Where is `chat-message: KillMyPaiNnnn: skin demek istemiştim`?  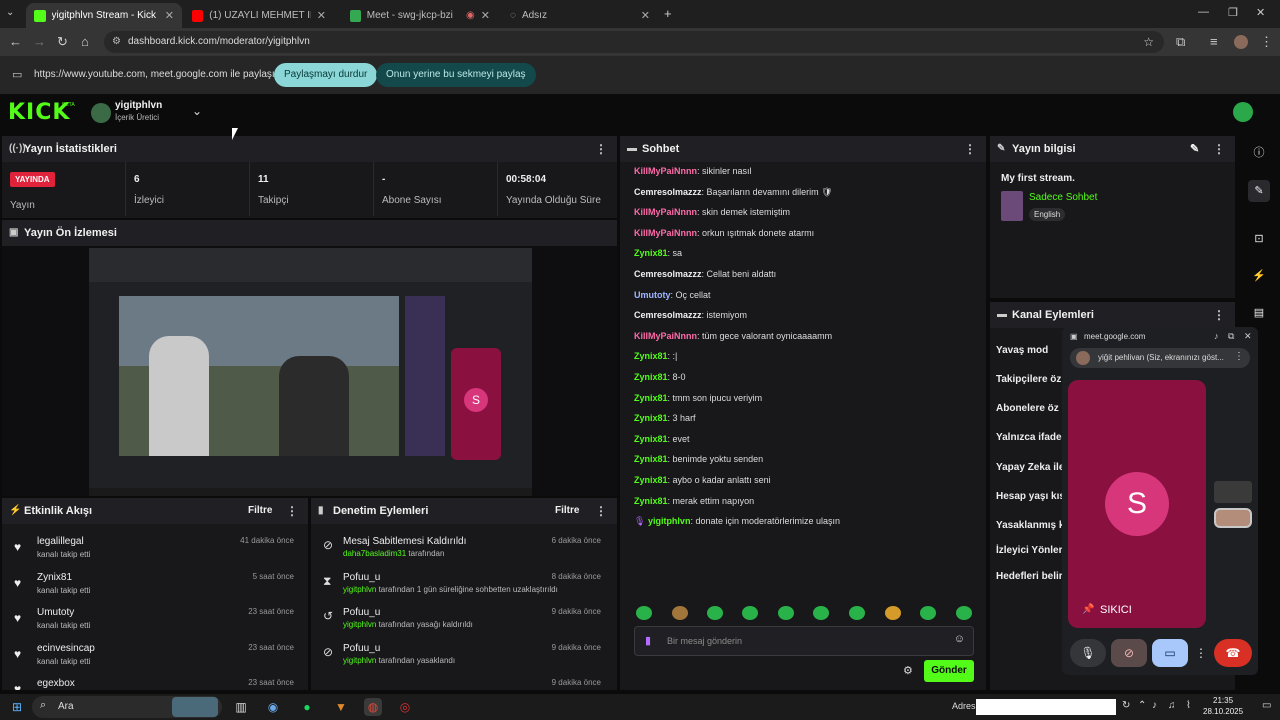
chat-message: KillMyPaiNnnn: skin demek istemiştim is located at coordinates (712, 212).